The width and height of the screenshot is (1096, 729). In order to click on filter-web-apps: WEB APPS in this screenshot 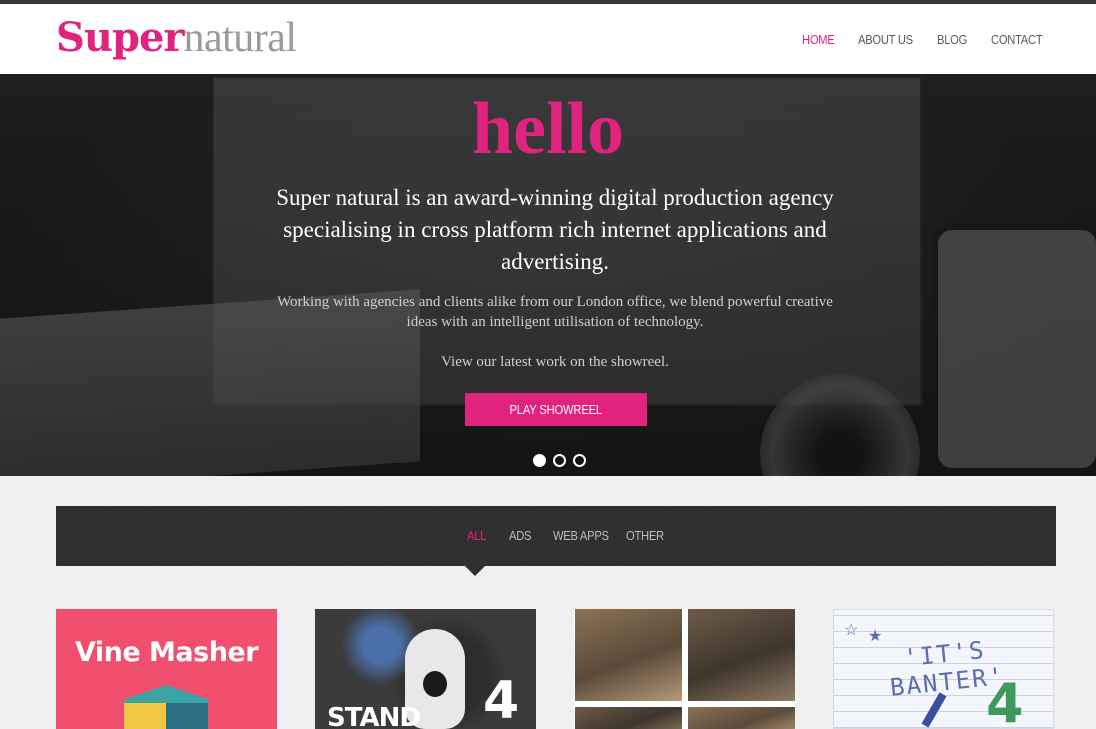, I will do `click(581, 535)`.